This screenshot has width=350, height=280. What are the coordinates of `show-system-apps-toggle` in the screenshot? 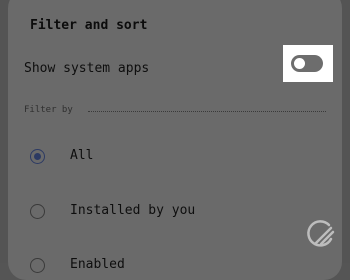 It's located at (307, 63).